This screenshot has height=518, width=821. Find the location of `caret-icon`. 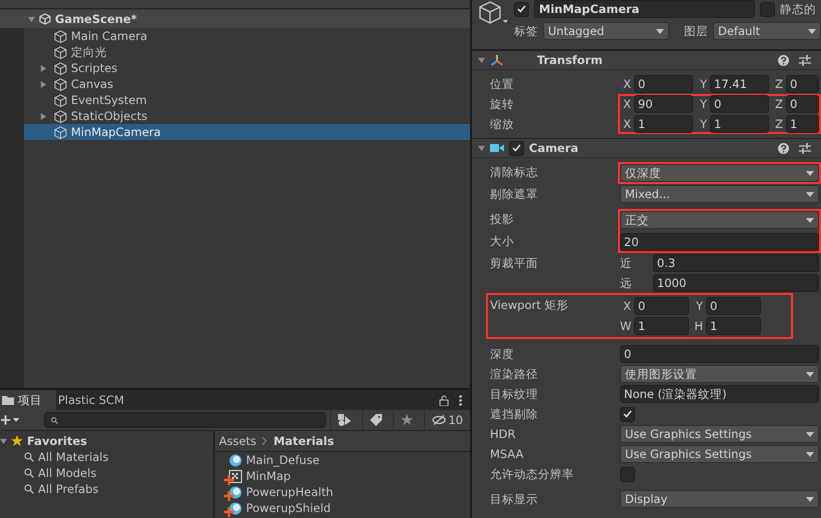

caret-icon is located at coordinates (810, 194).